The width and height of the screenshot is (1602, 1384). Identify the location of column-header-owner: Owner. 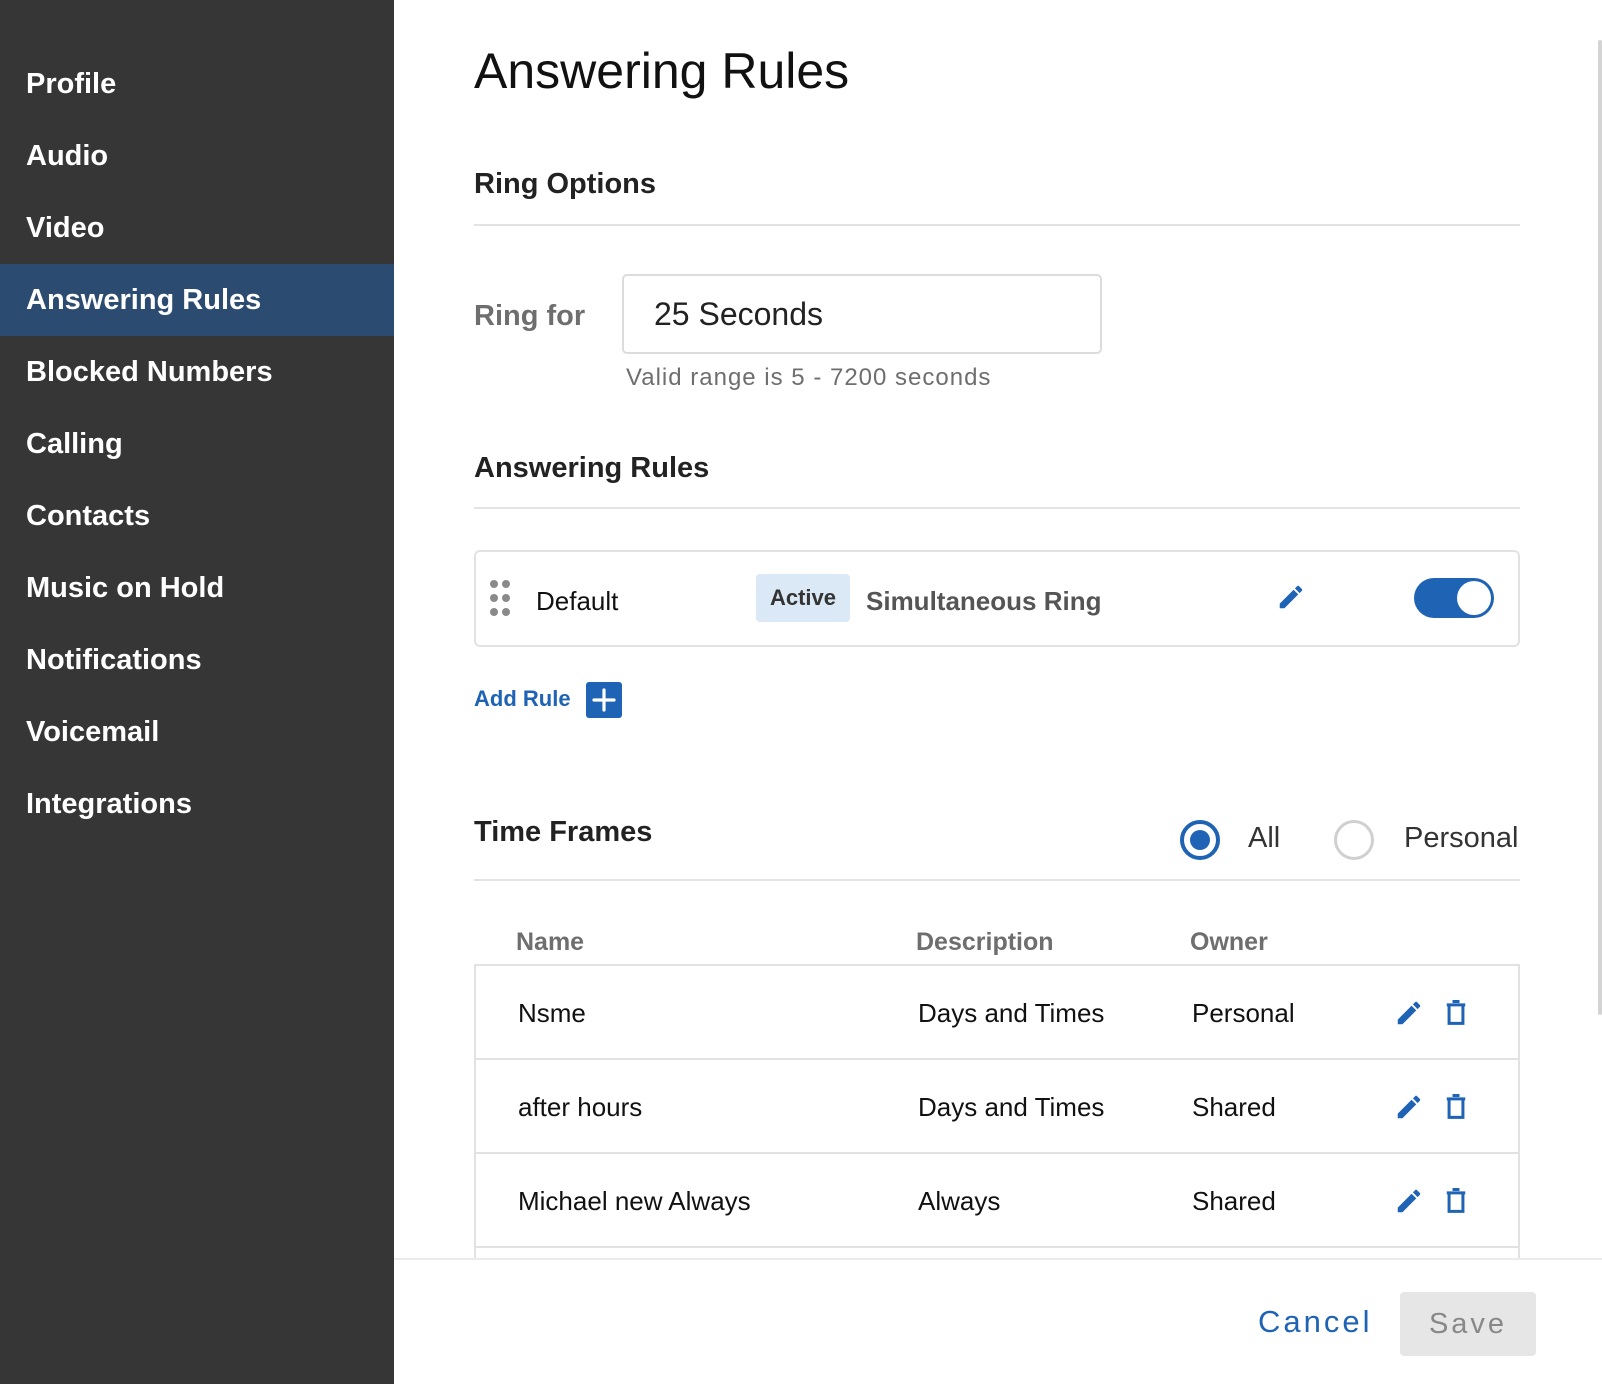
(1229, 942).